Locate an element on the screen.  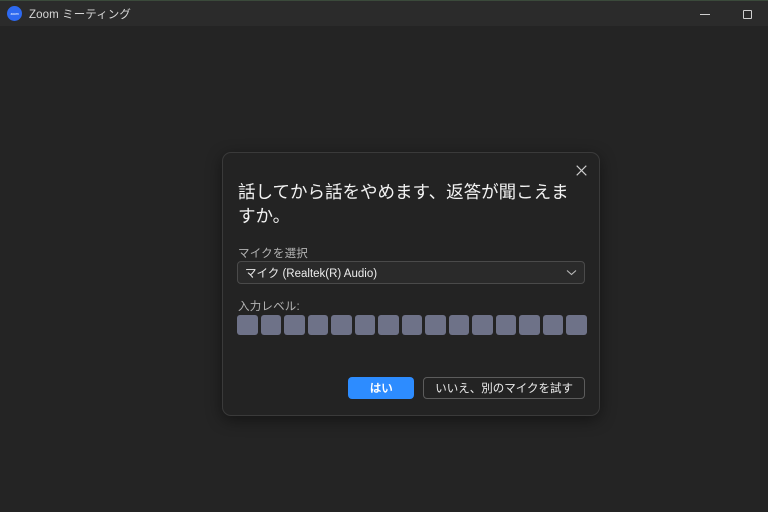
dialog-actions: はい いいえ、別のマイクを試す is located at coordinates (466, 388).